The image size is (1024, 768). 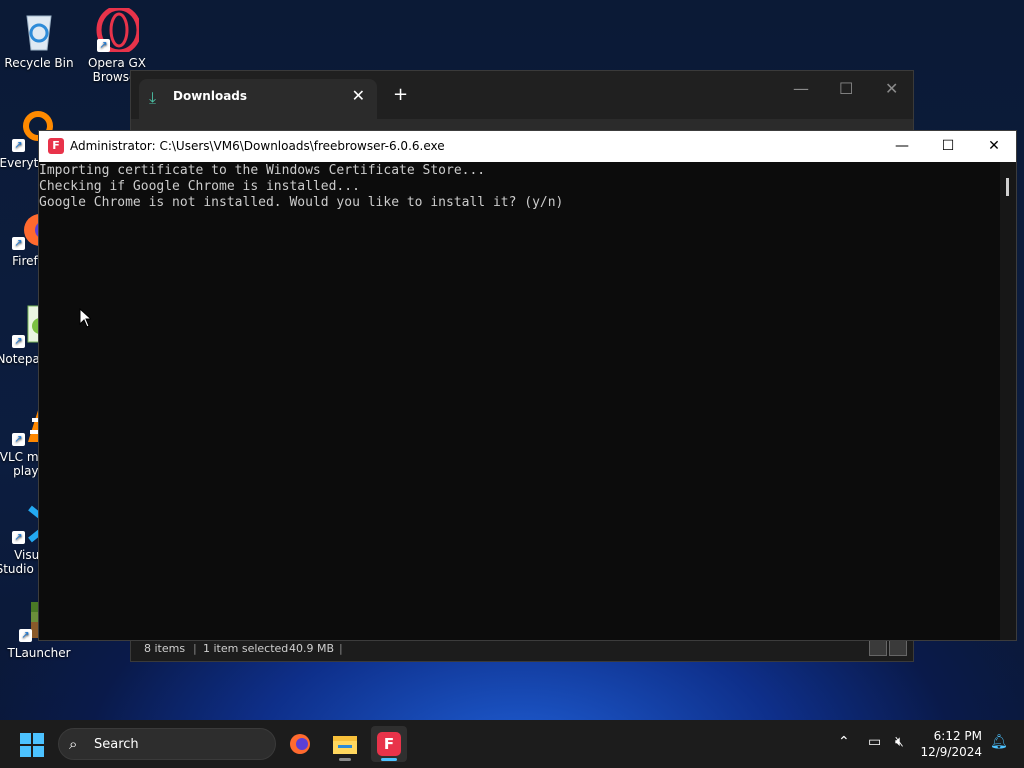 What do you see at coordinates (312, 648) in the screenshot?
I see `status-size: 40.9 MB` at bounding box center [312, 648].